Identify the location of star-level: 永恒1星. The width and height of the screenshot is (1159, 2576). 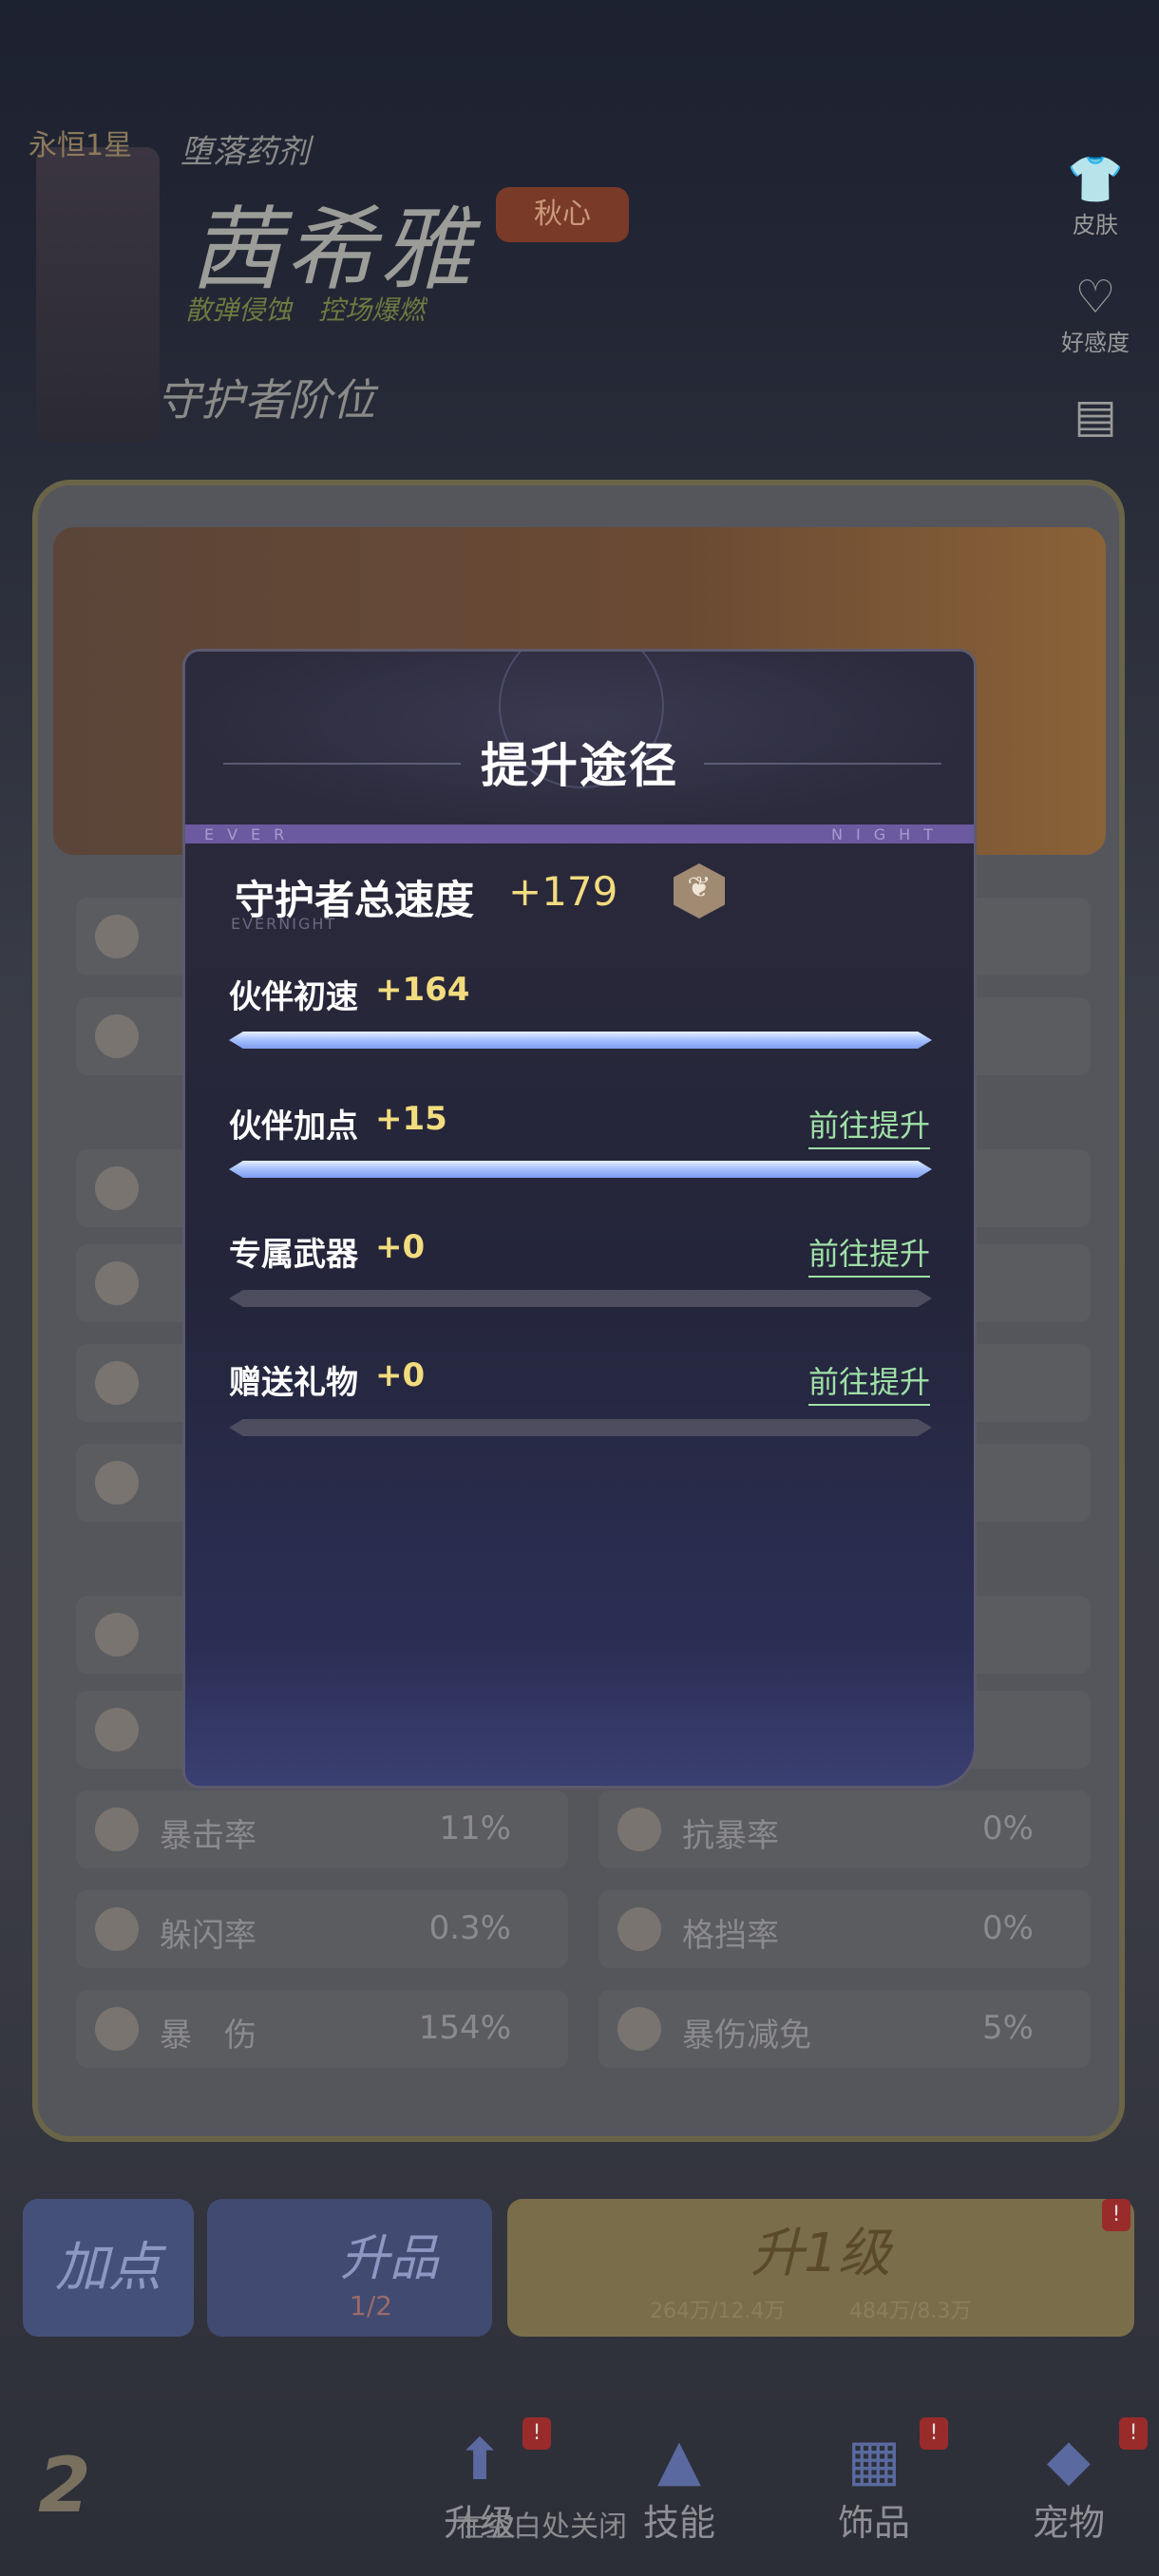
(80, 145).